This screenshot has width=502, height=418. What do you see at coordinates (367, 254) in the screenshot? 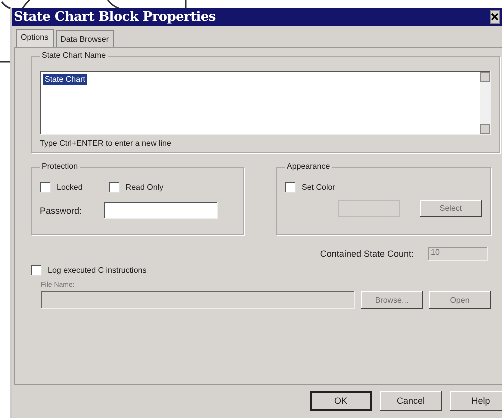
I see `field-label: Contained State Count:` at bounding box center [367, 254].